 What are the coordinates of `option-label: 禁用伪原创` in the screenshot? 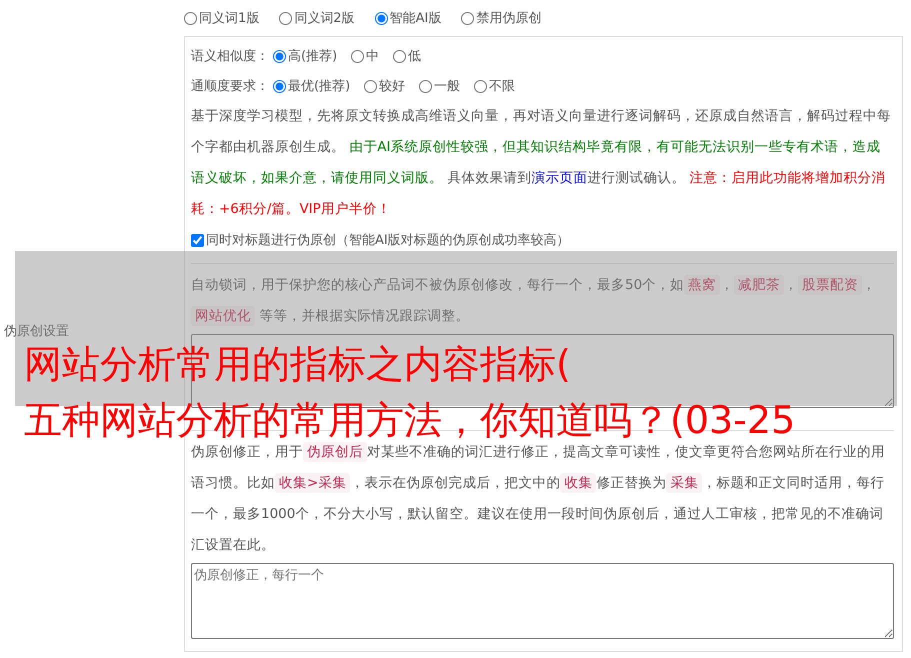 It's located at (509, 18).